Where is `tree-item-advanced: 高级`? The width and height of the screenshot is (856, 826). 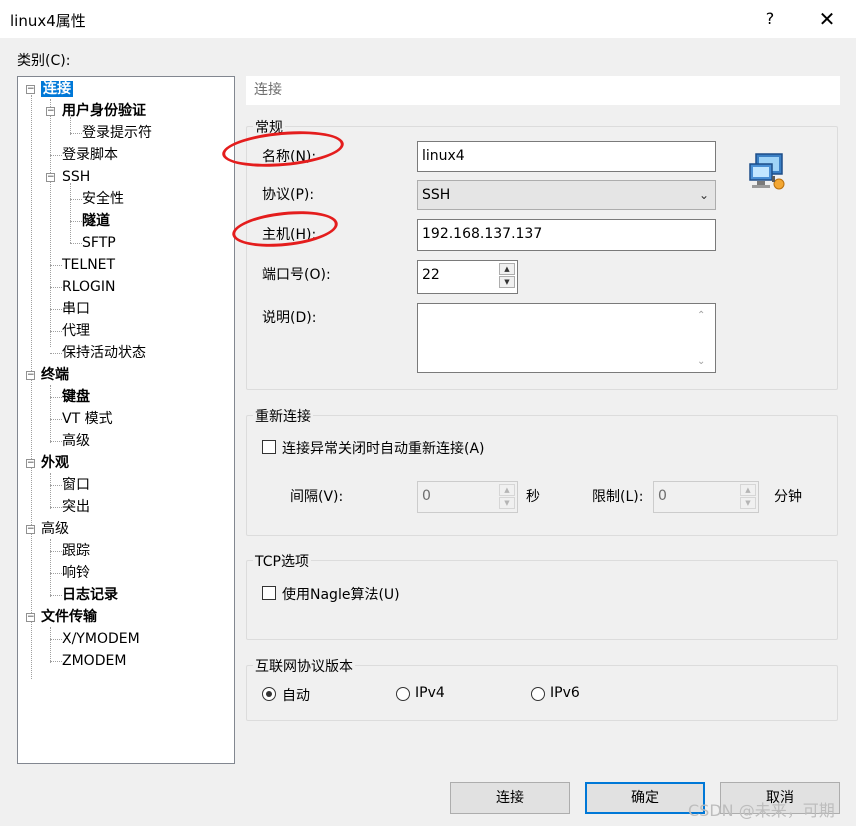 tree-item-advanced: 高级 is located at coordinates (55, 529).